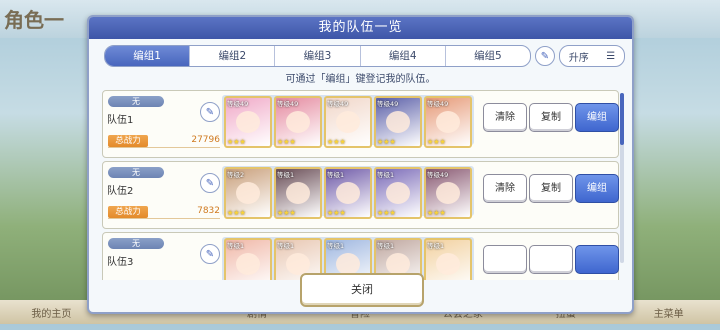 The height and width of the screenshot is (330, 720). Describe the element at coordinates (578, 58) in the screenshot. I see `sort-label: 升序` at that location.